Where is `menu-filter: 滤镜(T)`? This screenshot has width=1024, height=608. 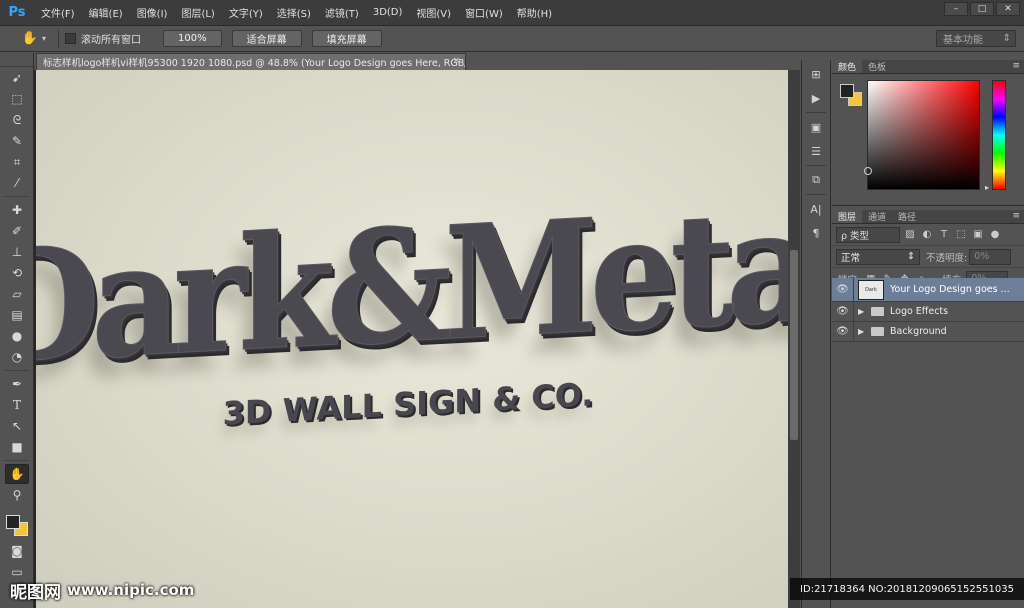
menu-filter: 滤镜(T) is located at coordinates (342, 12).